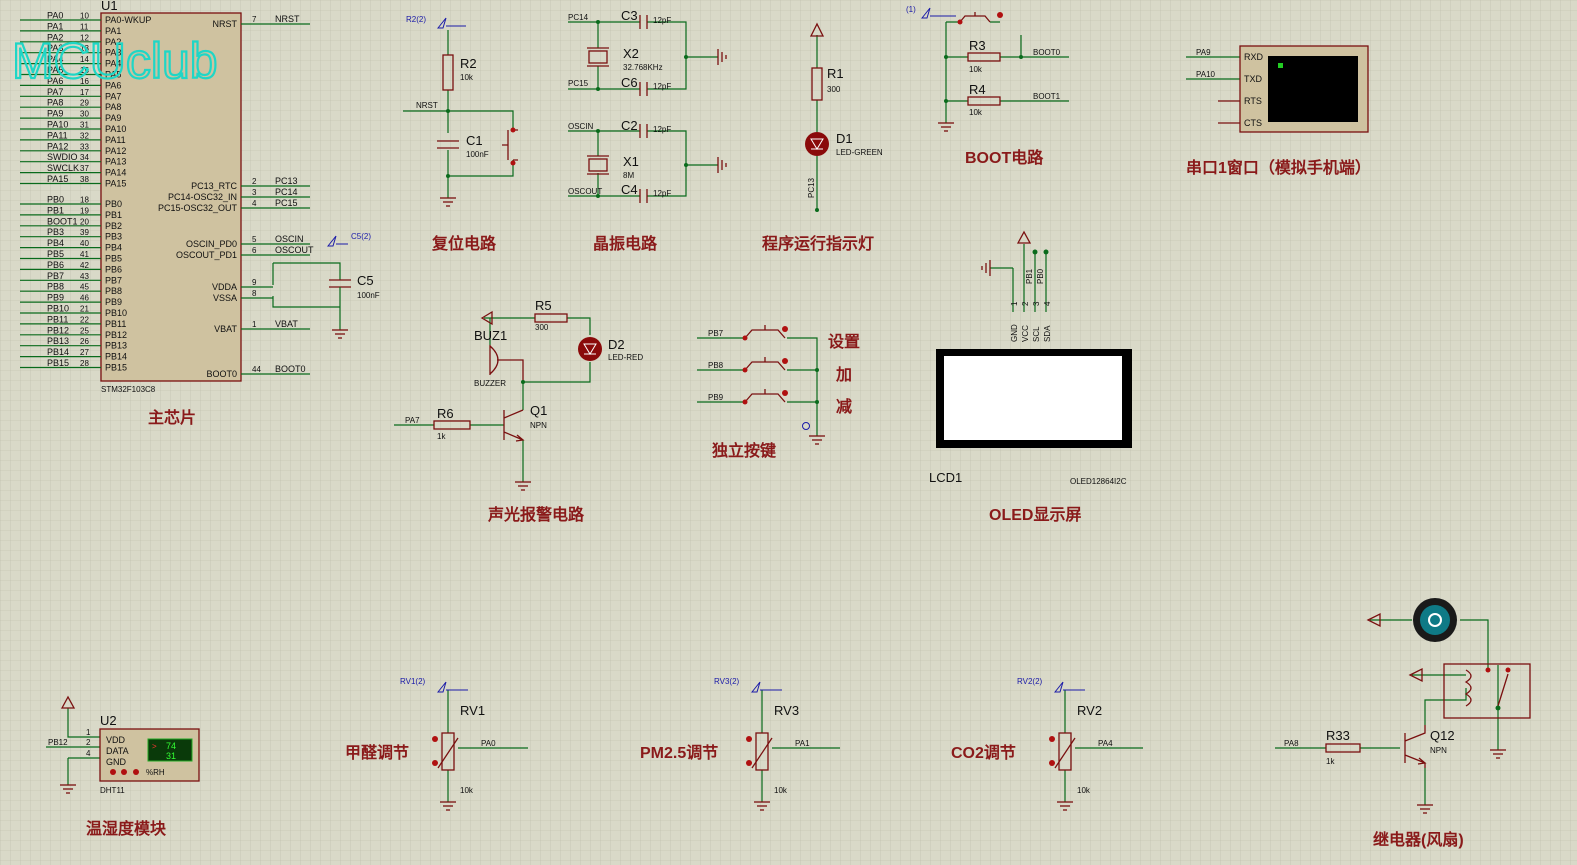 The image size is (1577, 865). I want to click on oscout-net: OSCOUT, so click(585, 191).